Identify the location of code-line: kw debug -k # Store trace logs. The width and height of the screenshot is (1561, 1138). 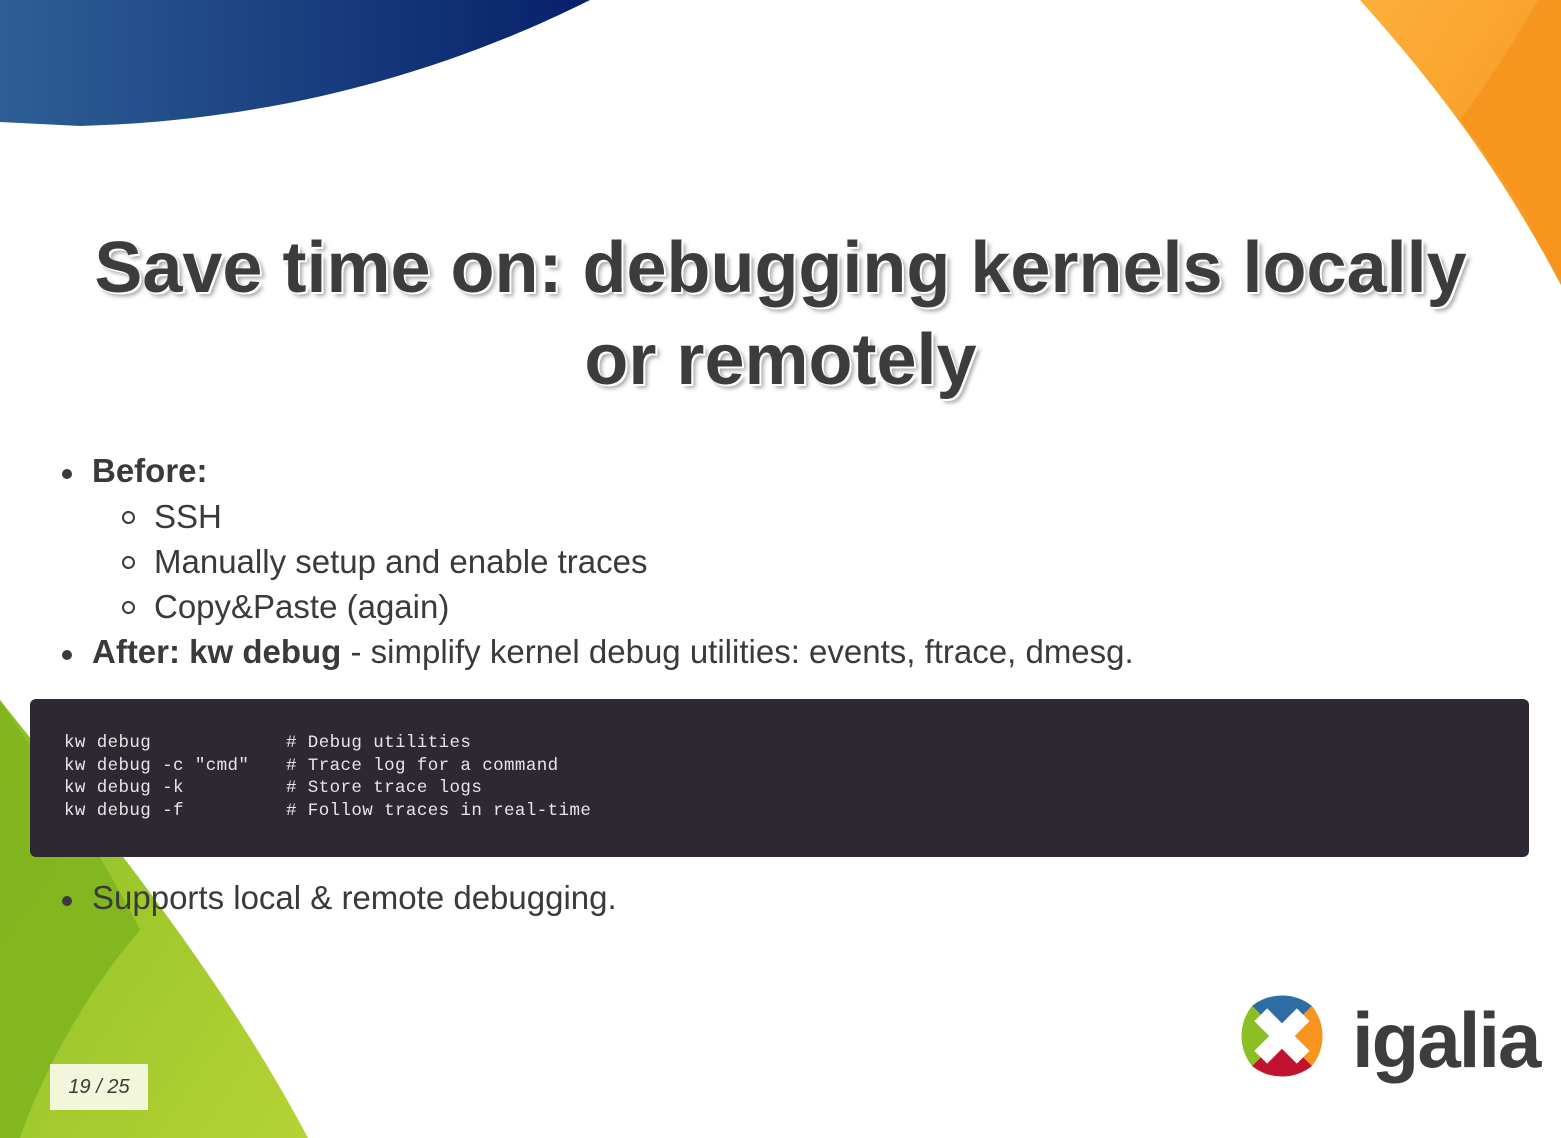
(779, 788).